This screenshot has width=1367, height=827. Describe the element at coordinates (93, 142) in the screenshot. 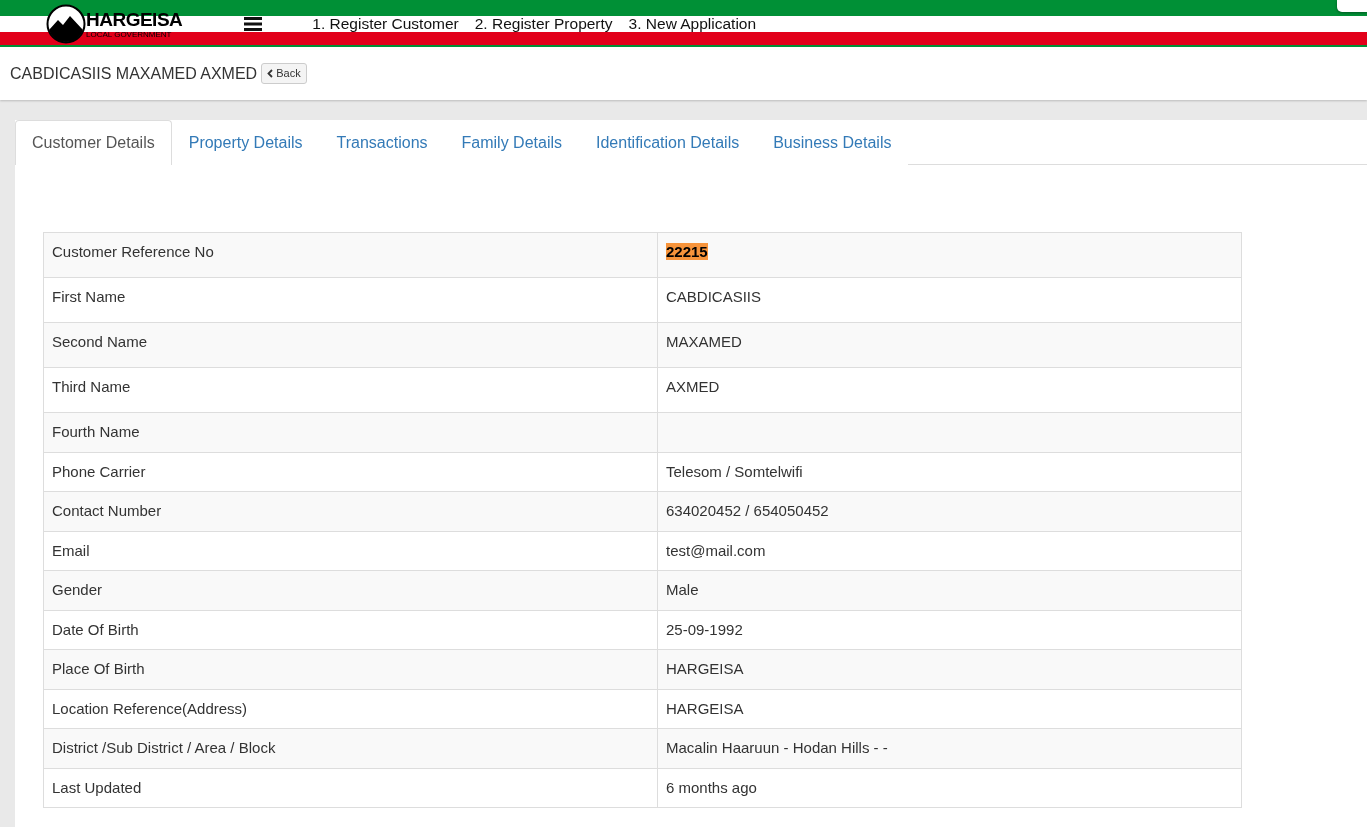

I see `tab: Customer Details` at that location.